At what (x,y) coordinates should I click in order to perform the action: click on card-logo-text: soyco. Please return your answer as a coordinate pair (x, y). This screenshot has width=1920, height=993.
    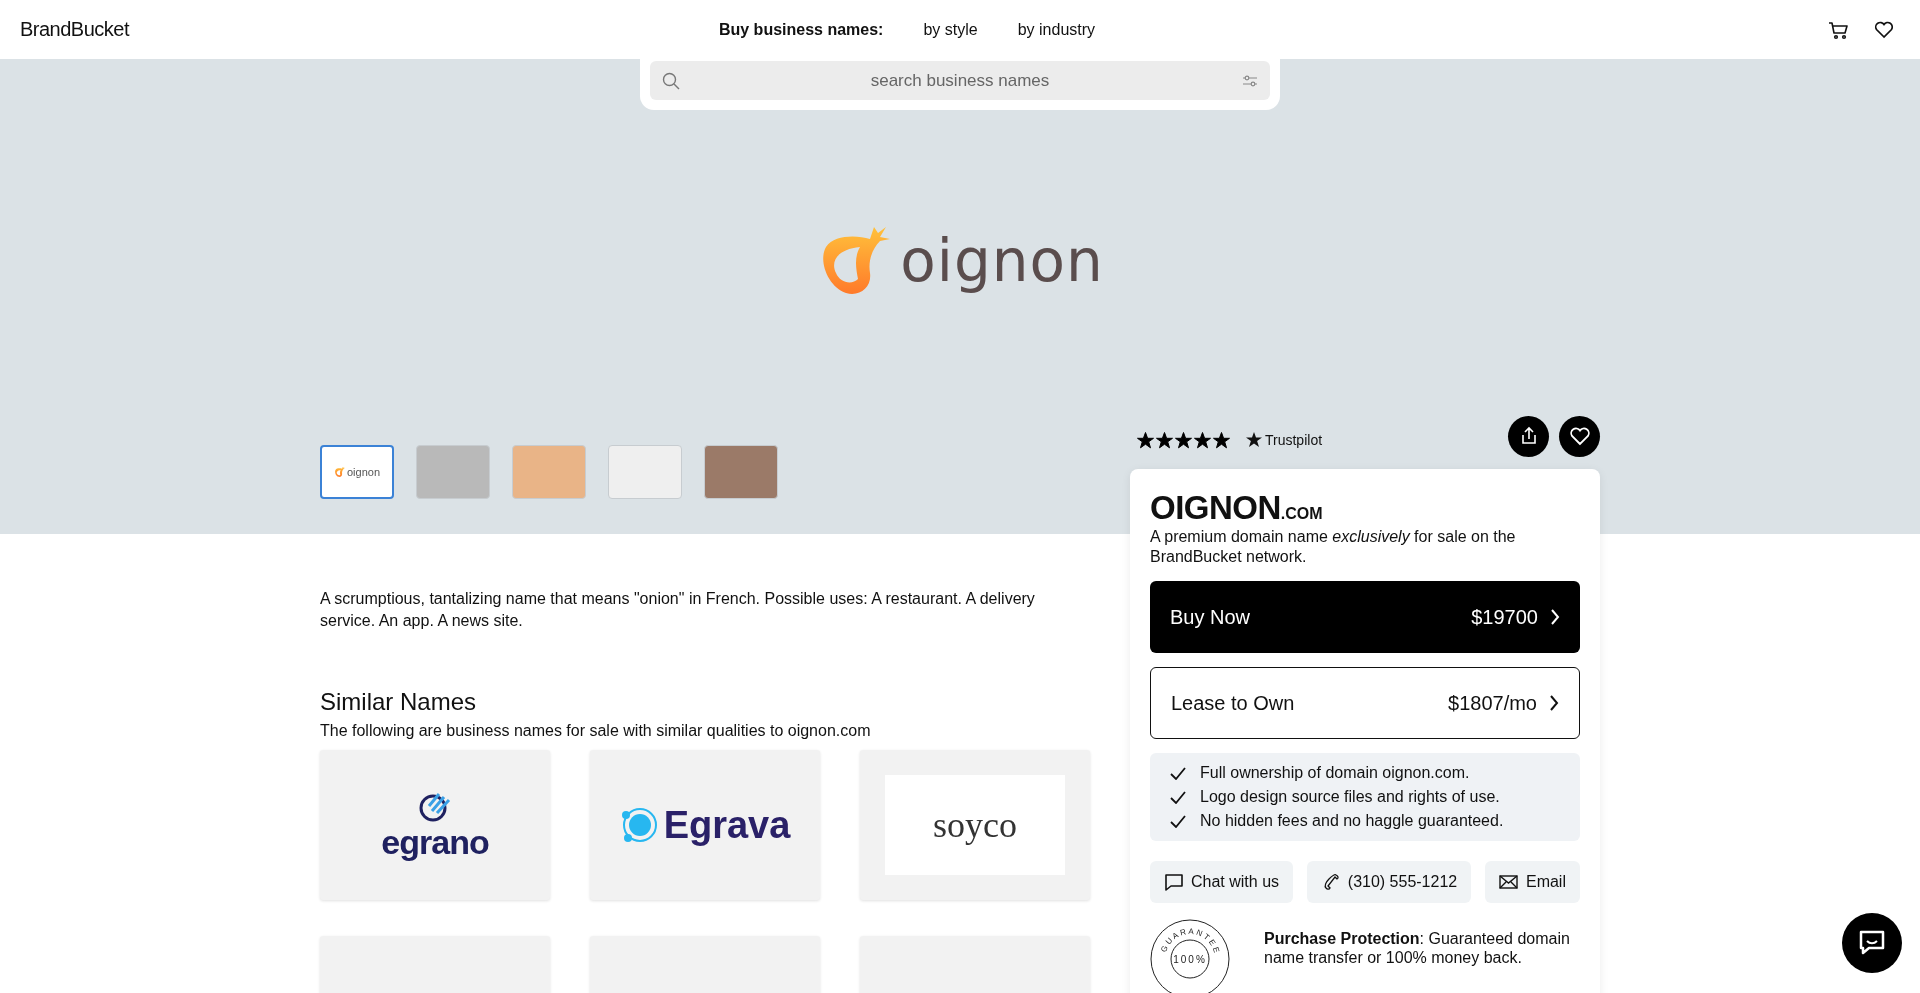
    Looking at the image, I should click on (975, 825).